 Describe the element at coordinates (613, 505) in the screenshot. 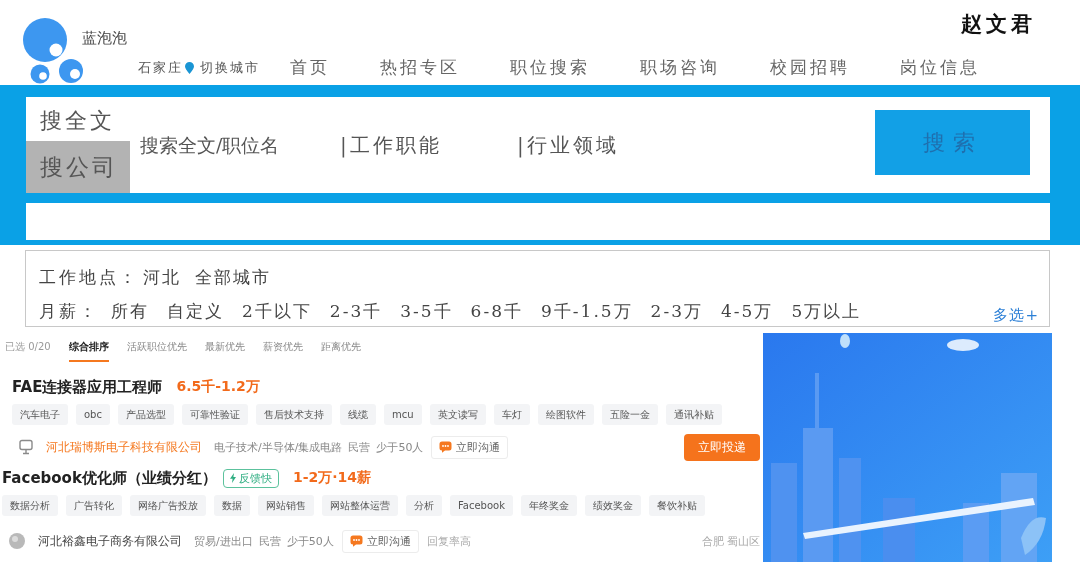

I see `skill-tag: 绩效奖金` at that location.